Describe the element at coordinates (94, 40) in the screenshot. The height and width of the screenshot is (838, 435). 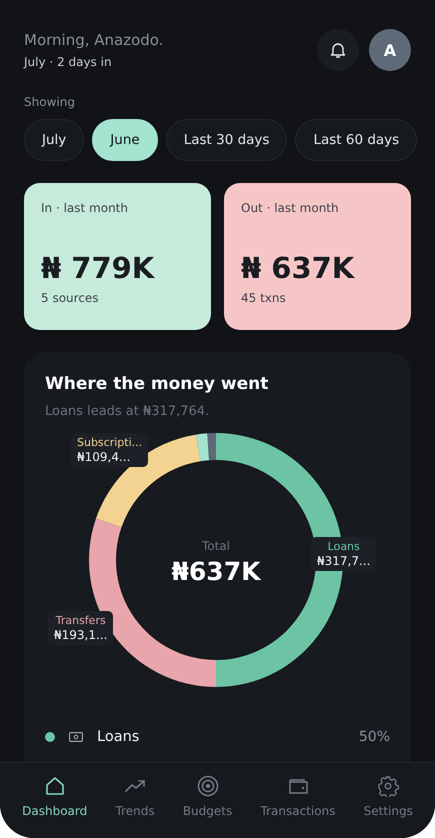
I see `greeting: Morning, Anazodo.` at that location.